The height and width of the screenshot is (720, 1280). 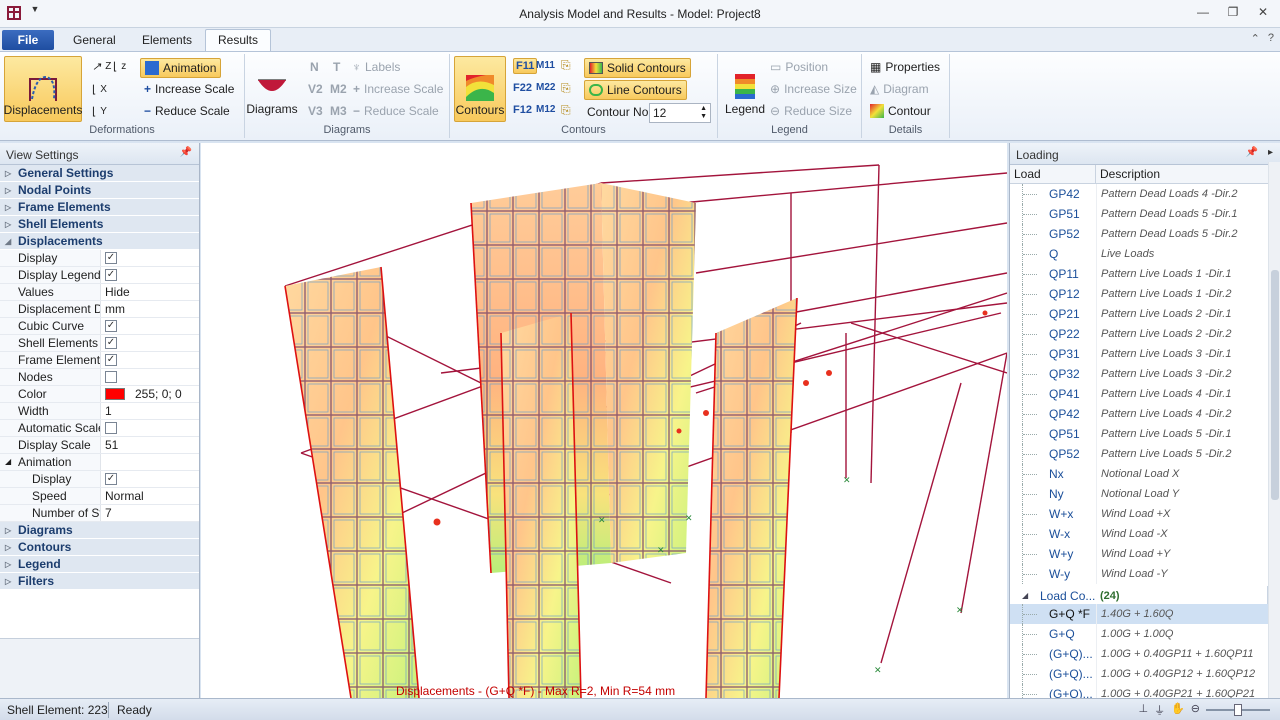 What do you see at coordinates (338, 111) in the screenshot?
I see `force-m3-button: M3` at bounding box center [338, 111].